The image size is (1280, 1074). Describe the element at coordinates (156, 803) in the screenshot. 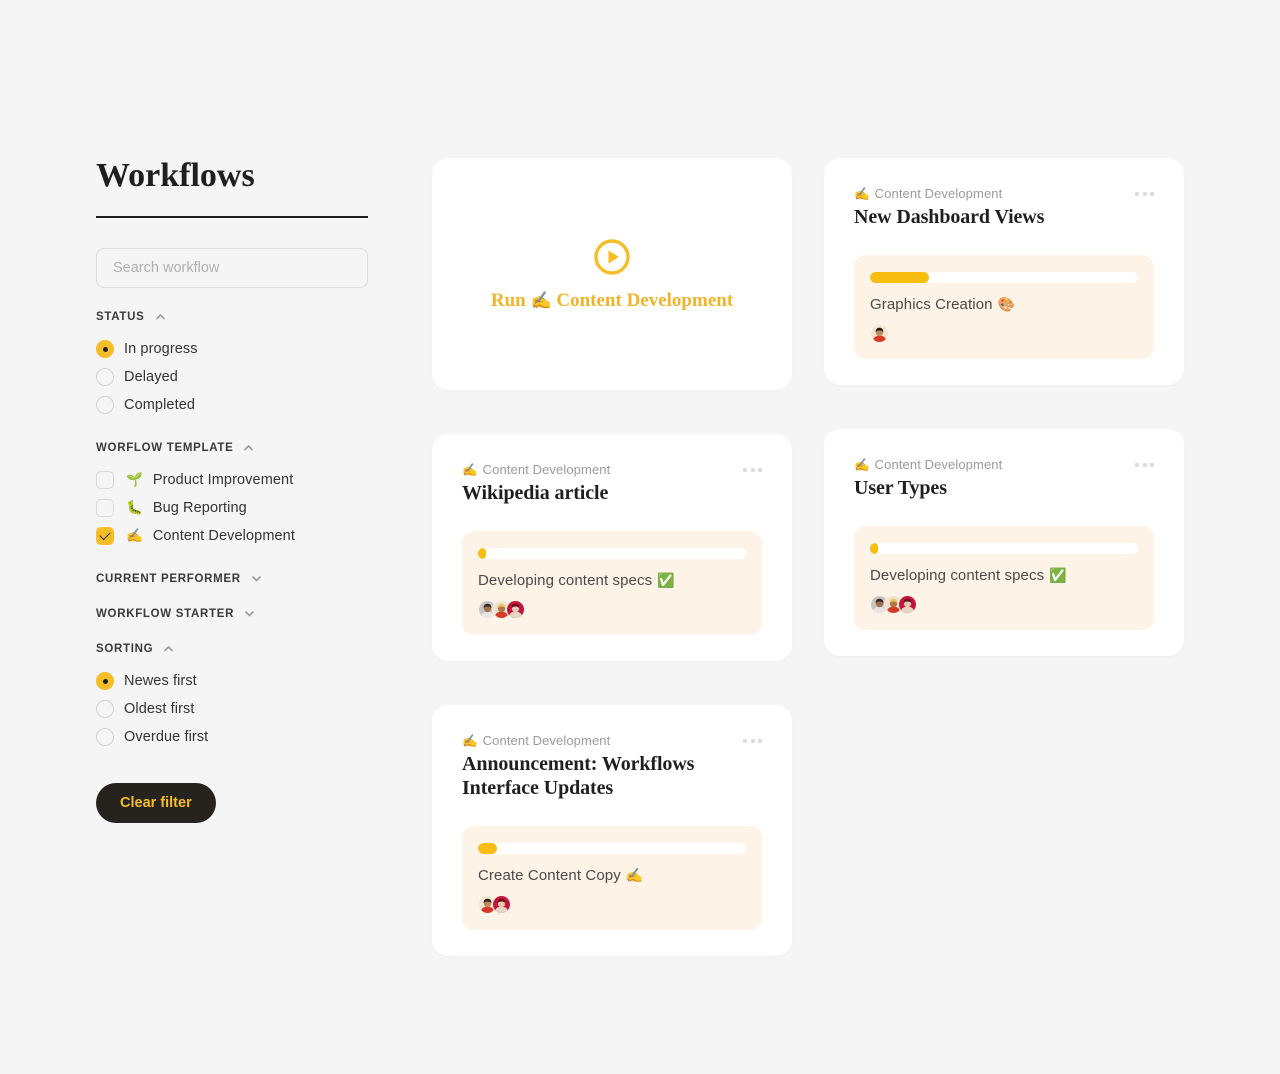

I see `clear-filter-button: Clear filter` at that location.